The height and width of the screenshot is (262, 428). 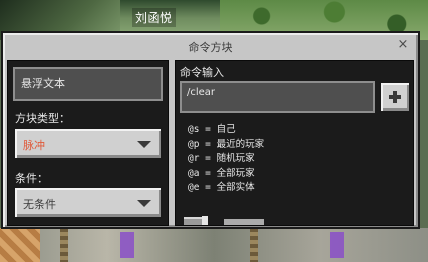 I want to click on block-type-dropdown: 脉冲, so click(x=88, y=143).